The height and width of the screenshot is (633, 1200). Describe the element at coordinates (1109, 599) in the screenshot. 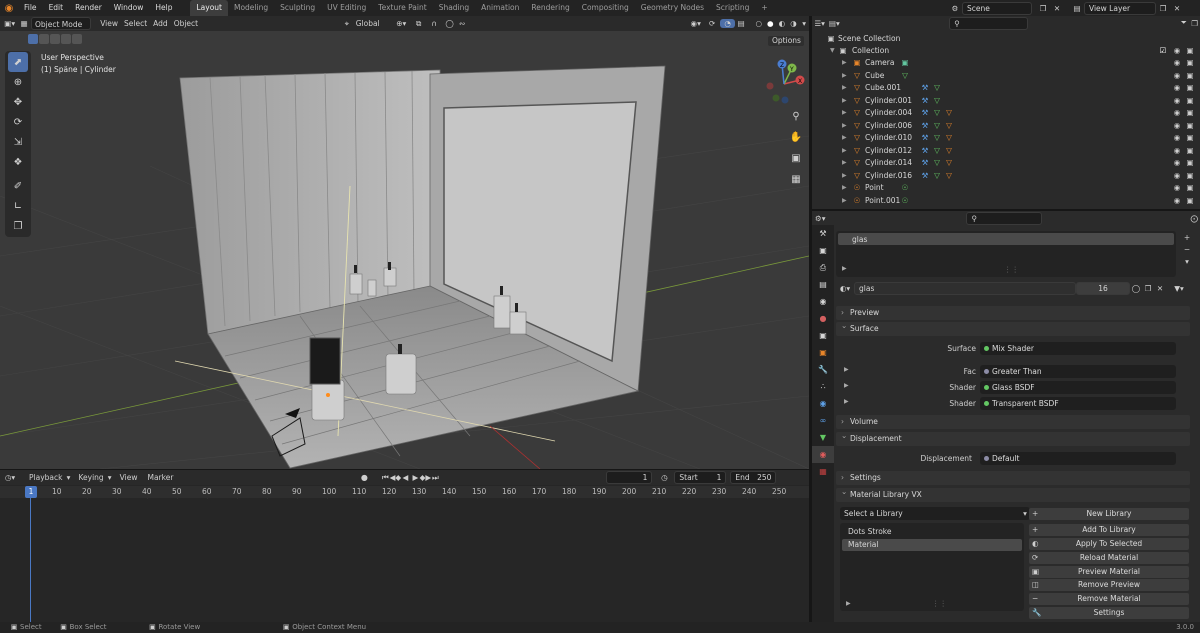

I see `remove-material-button: − Remove Material` at that location.